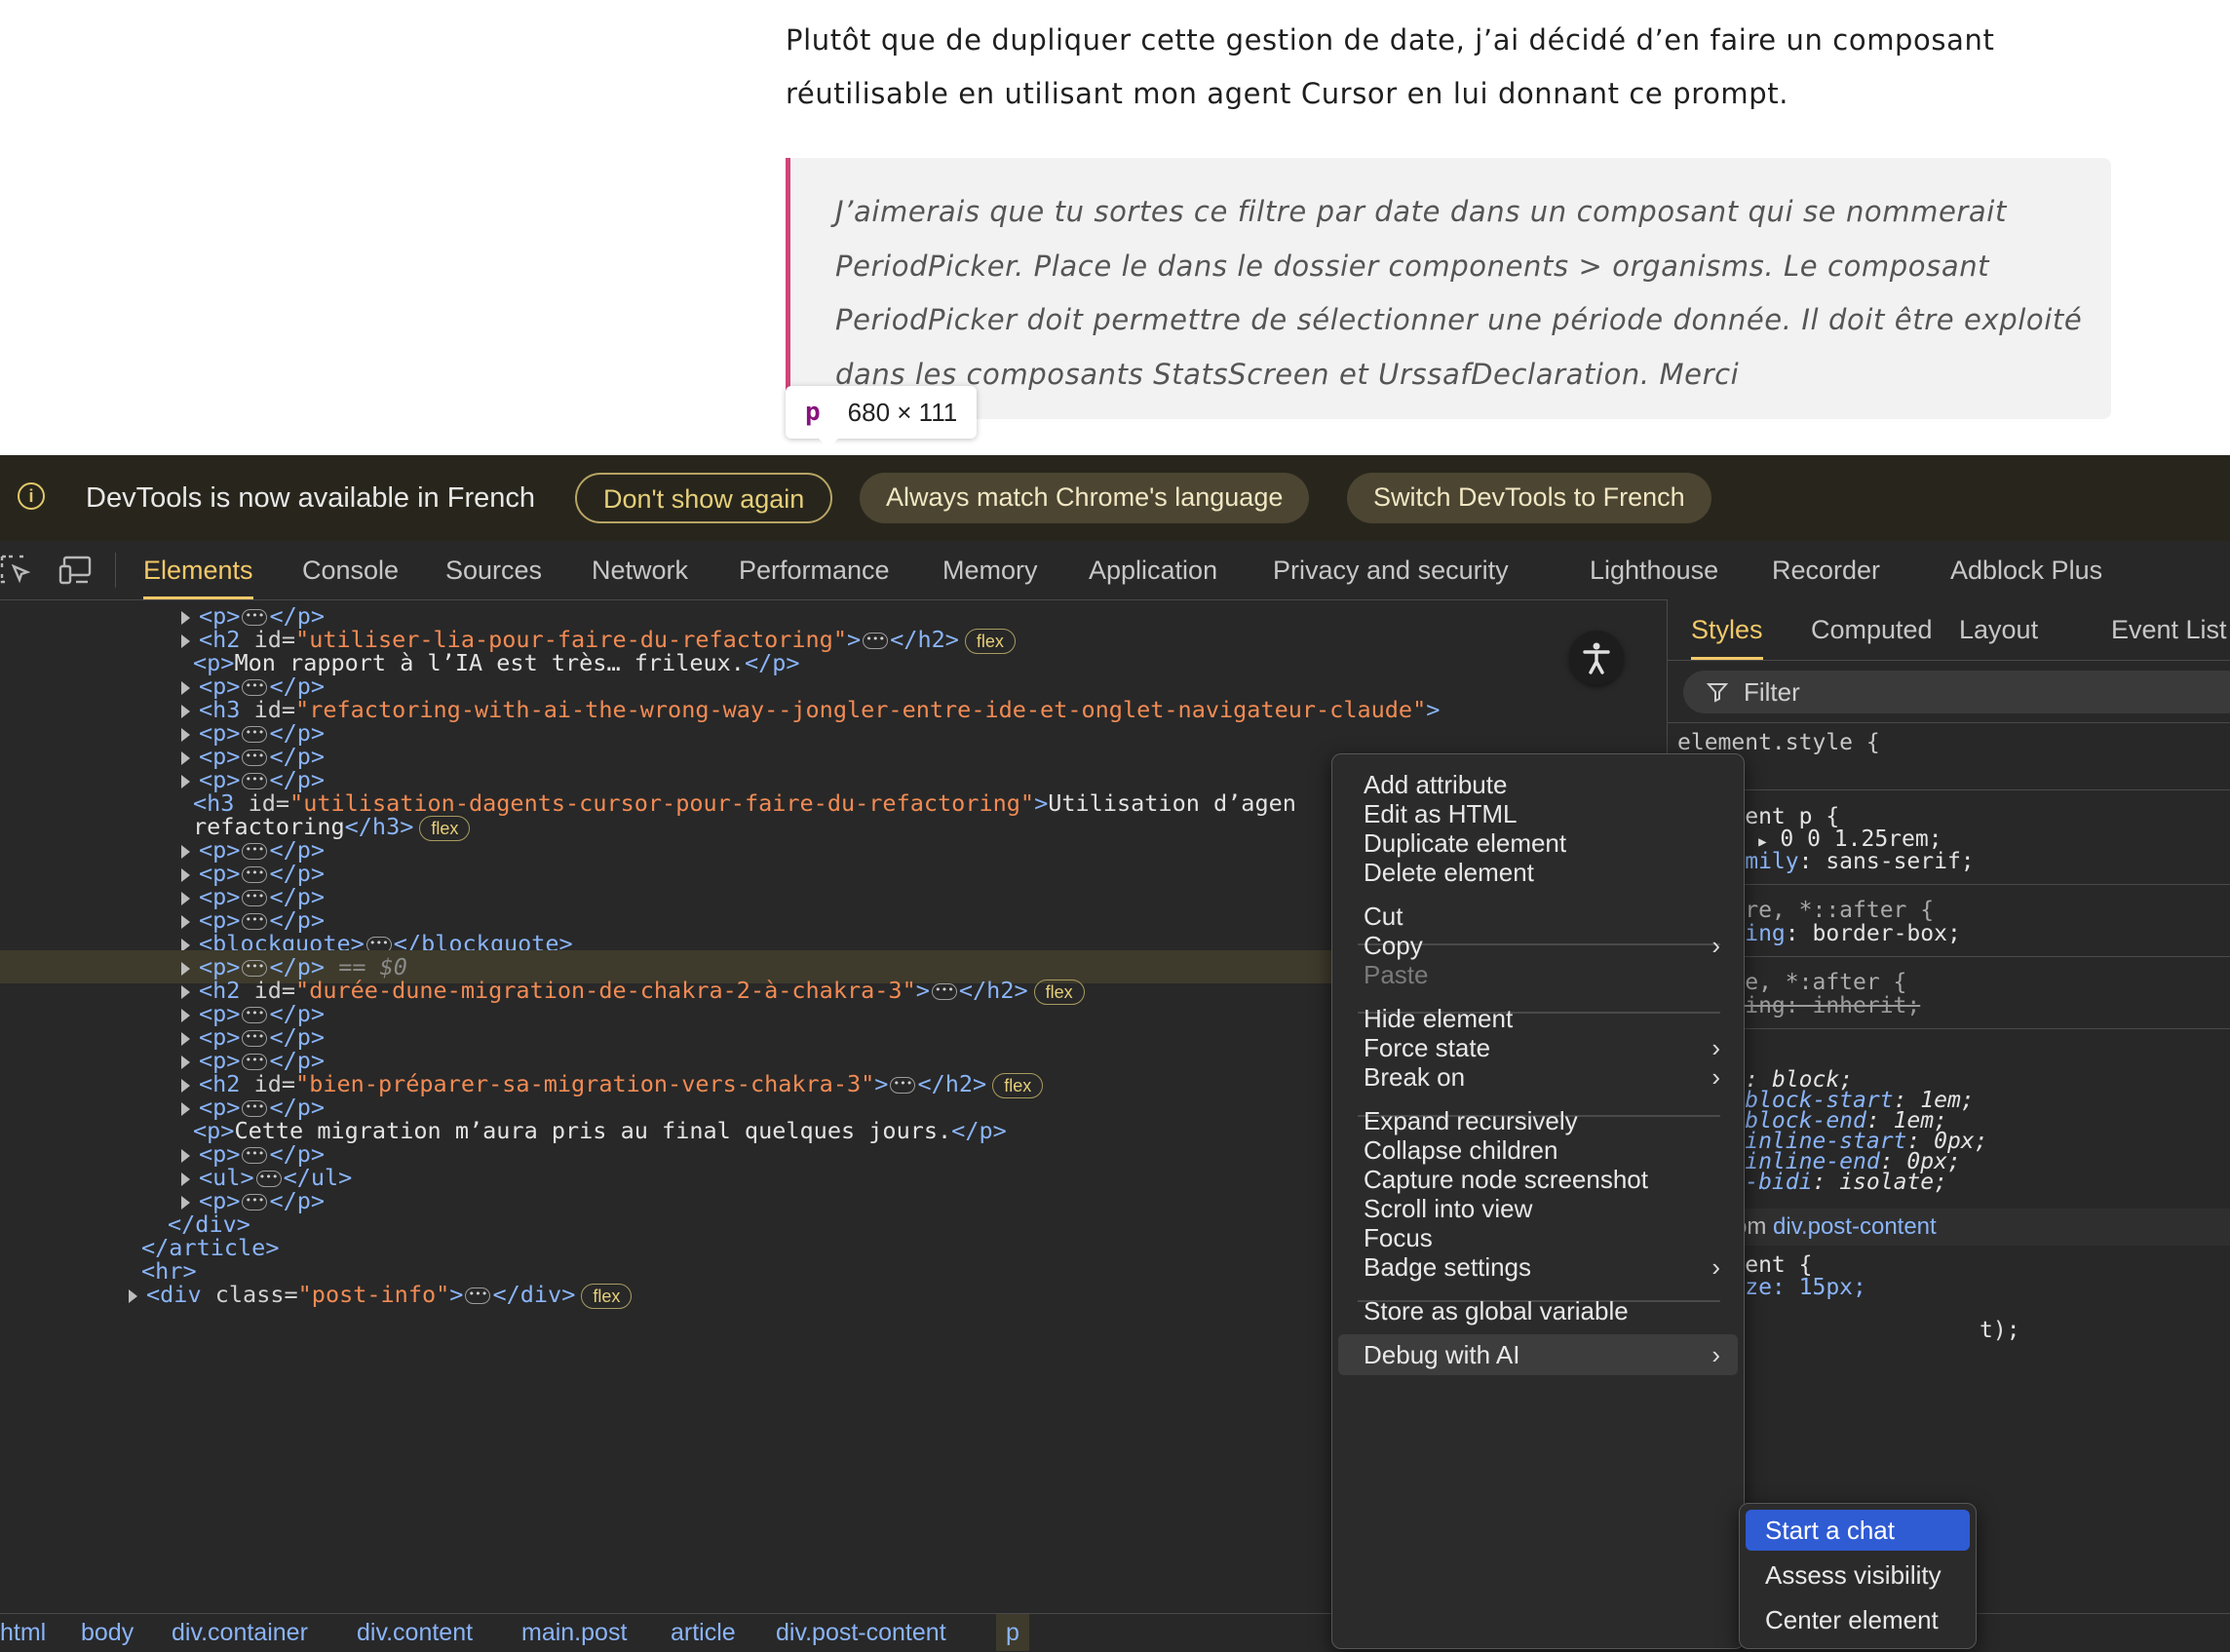 The height and width of the screenshot is (1652, 2230). Describe the element at coordinates (31, 496) in the screenshot. I see `info-icon: i` at that location.